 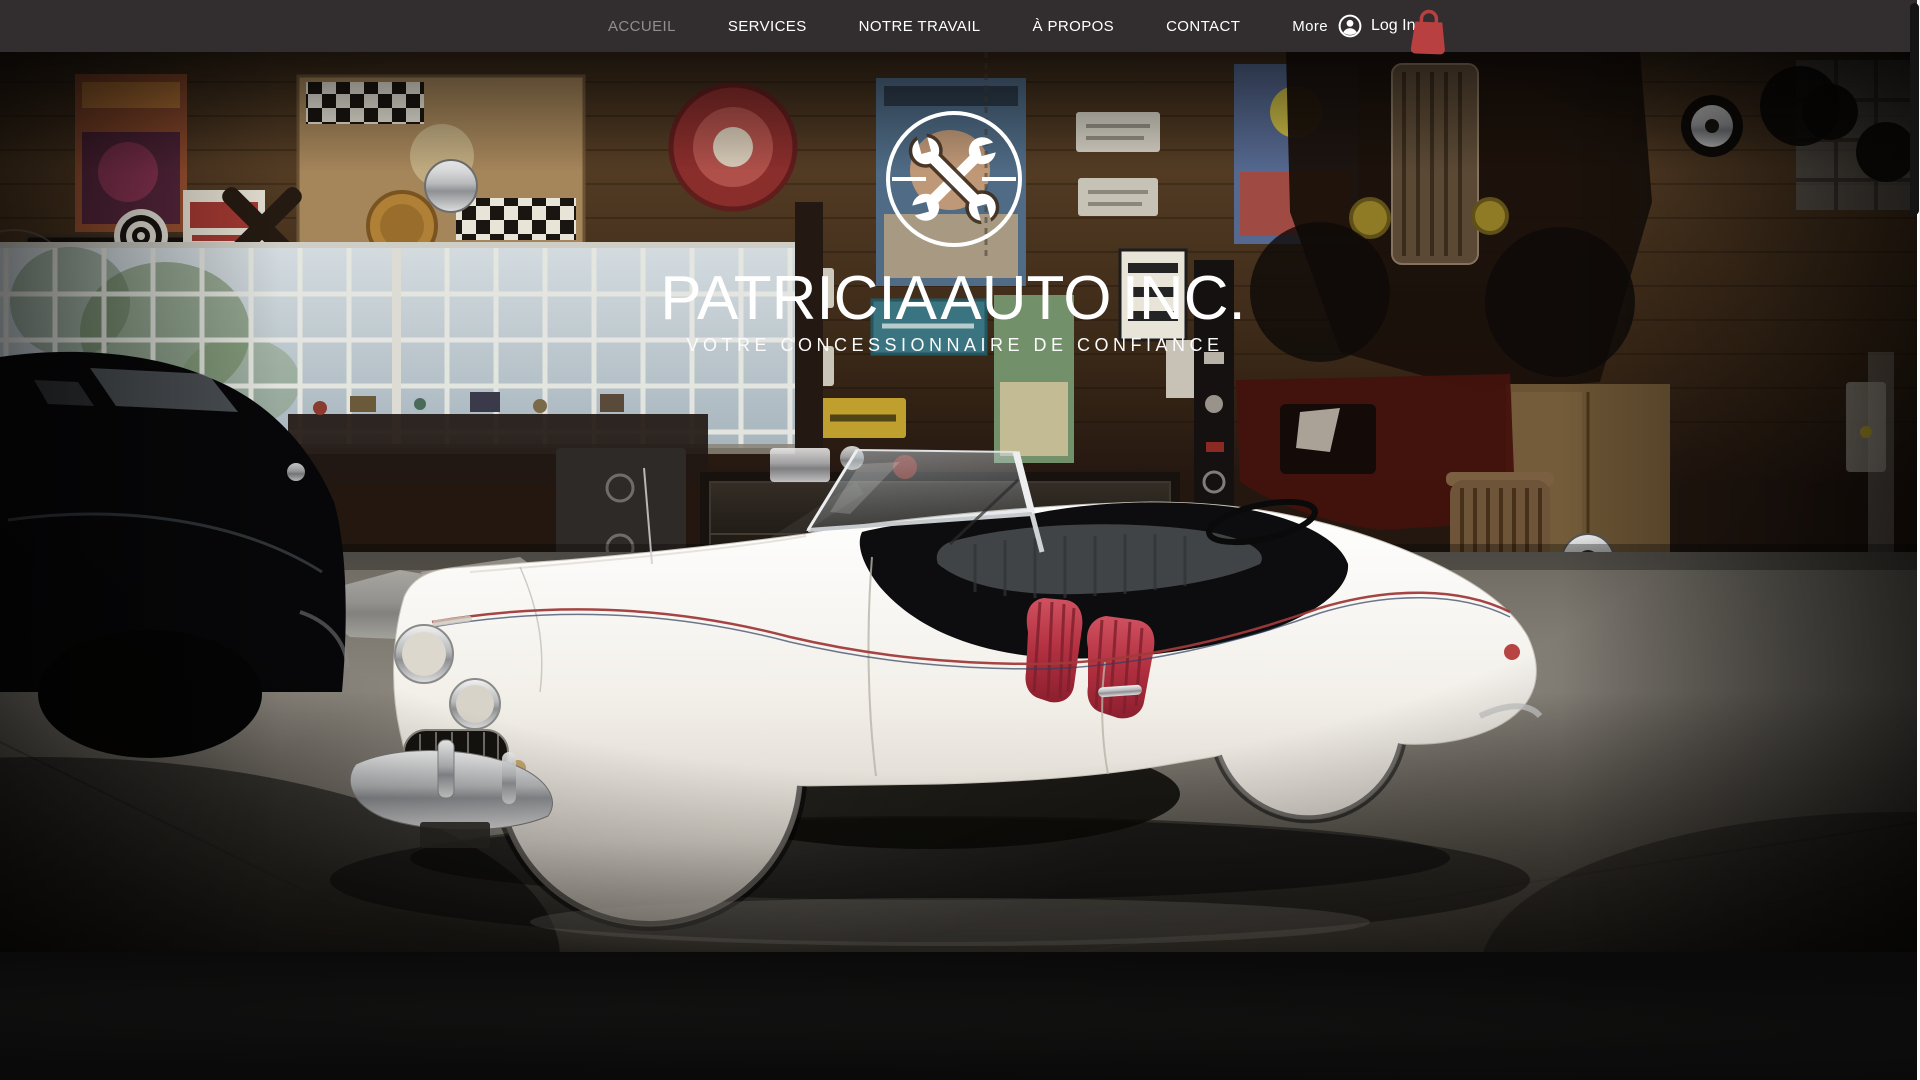 What do you see at coordinates (1914, 109) in the screenshot?
I see `scrollbar-thumb` at bounding box center [1914, 109].